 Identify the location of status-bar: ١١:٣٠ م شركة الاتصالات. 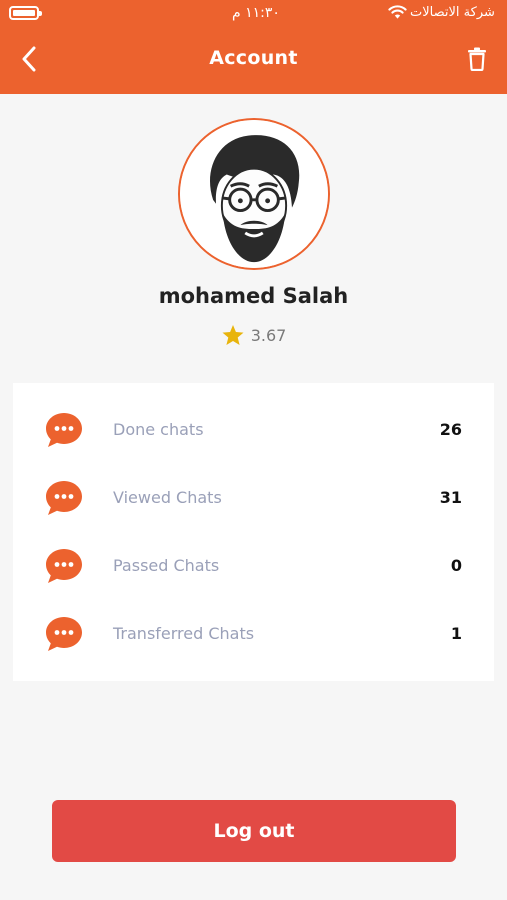
(253, 15).